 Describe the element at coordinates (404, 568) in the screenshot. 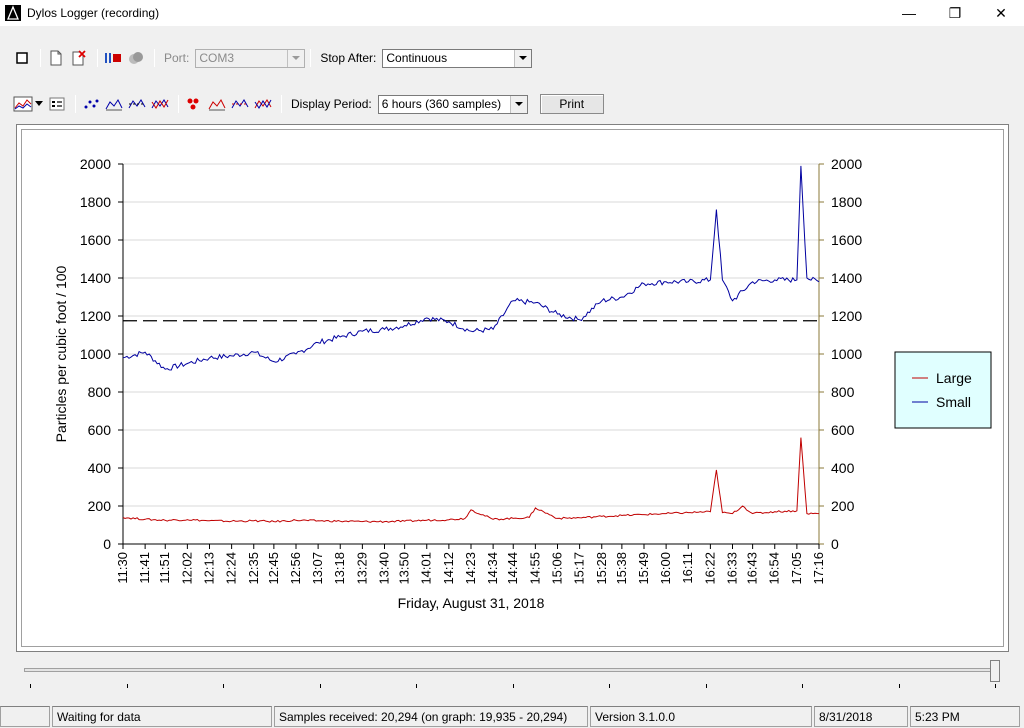

I see `x-tick-label: 13:50` at that location.